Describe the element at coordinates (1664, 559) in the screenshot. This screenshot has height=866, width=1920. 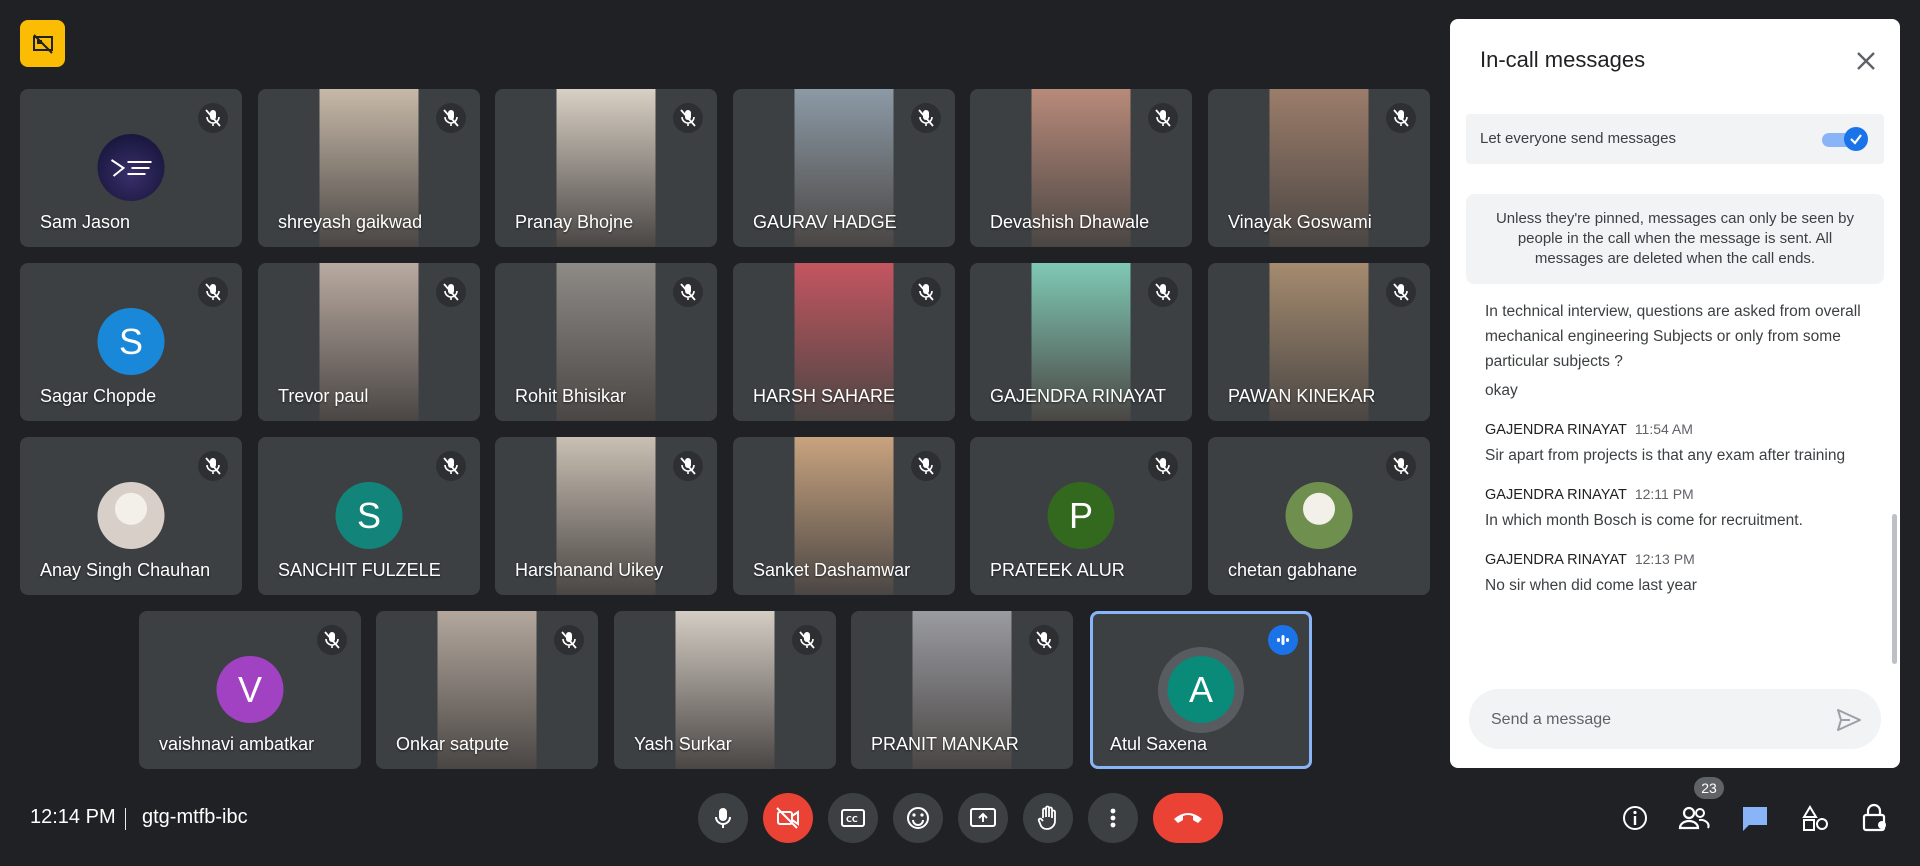
I see `message-time: 12:13 PM` at that location.